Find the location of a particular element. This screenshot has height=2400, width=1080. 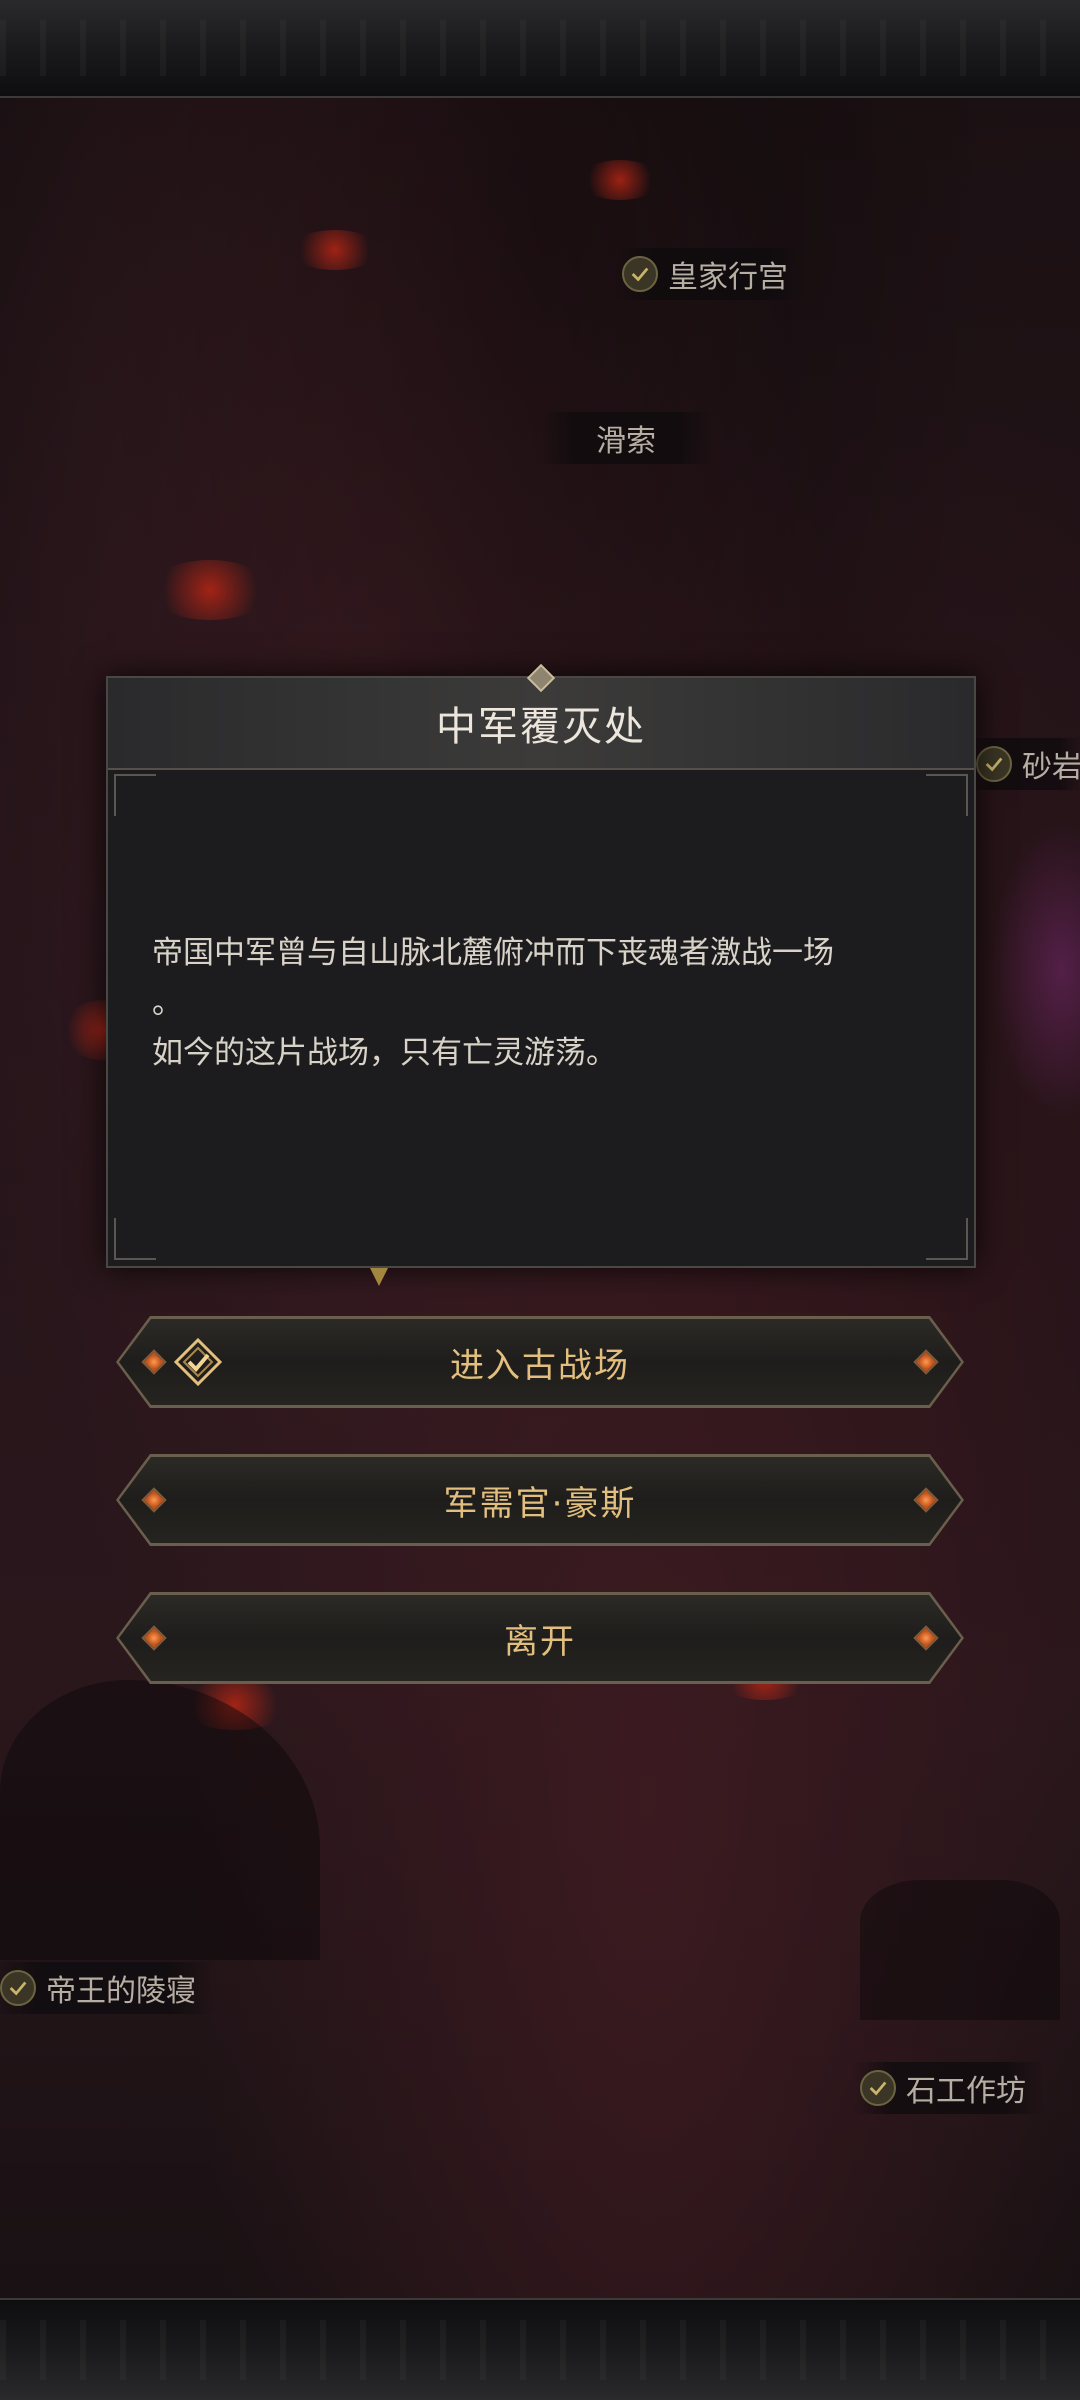

map-location-label: 石工作坊 is located at coordinates (966, 2091).